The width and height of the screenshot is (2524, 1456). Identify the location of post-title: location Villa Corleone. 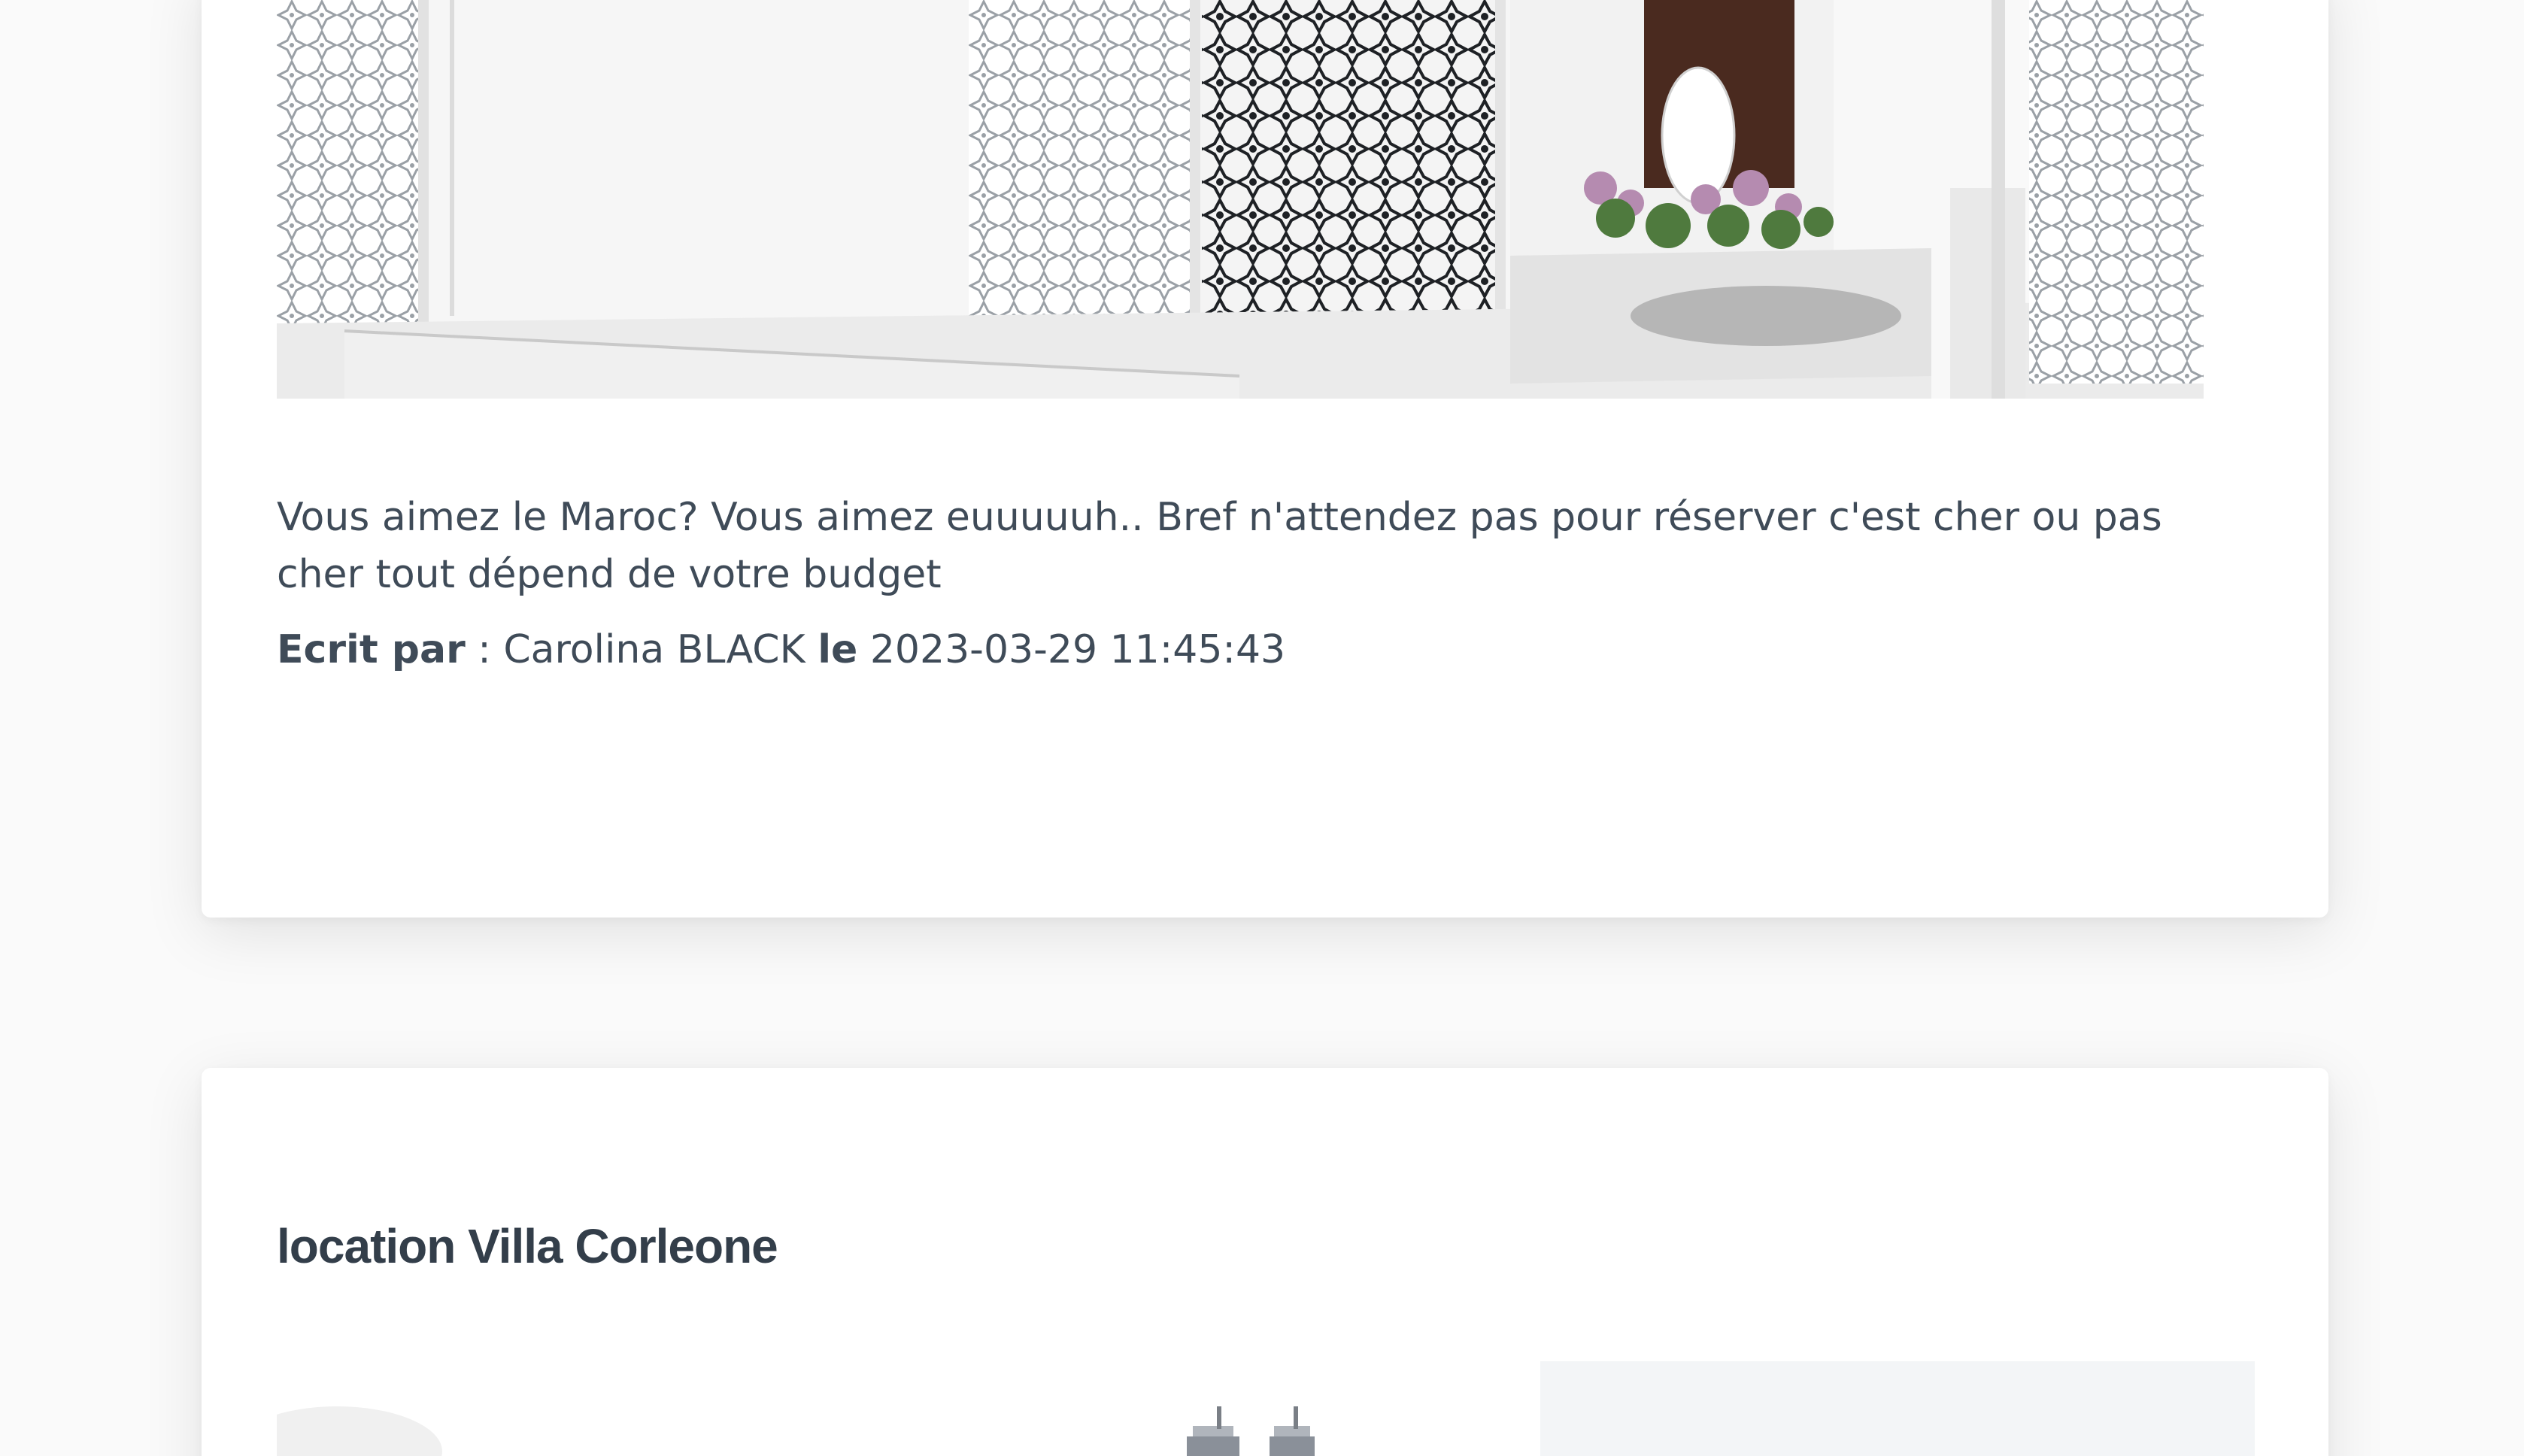
(527, 1246).